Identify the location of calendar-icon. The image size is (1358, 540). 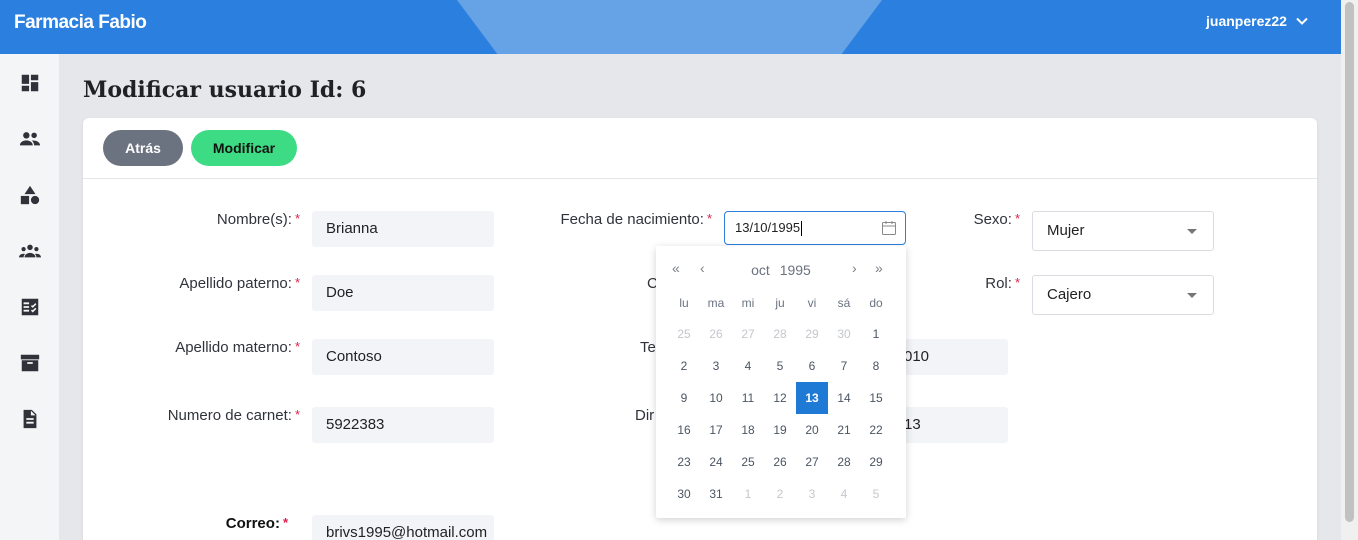
(889, 228).